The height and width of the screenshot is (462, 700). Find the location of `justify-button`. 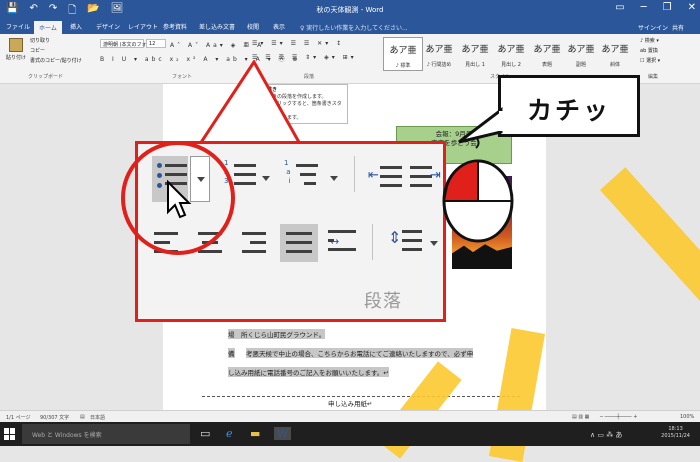

justify-button is located at coordinates (299, 243).